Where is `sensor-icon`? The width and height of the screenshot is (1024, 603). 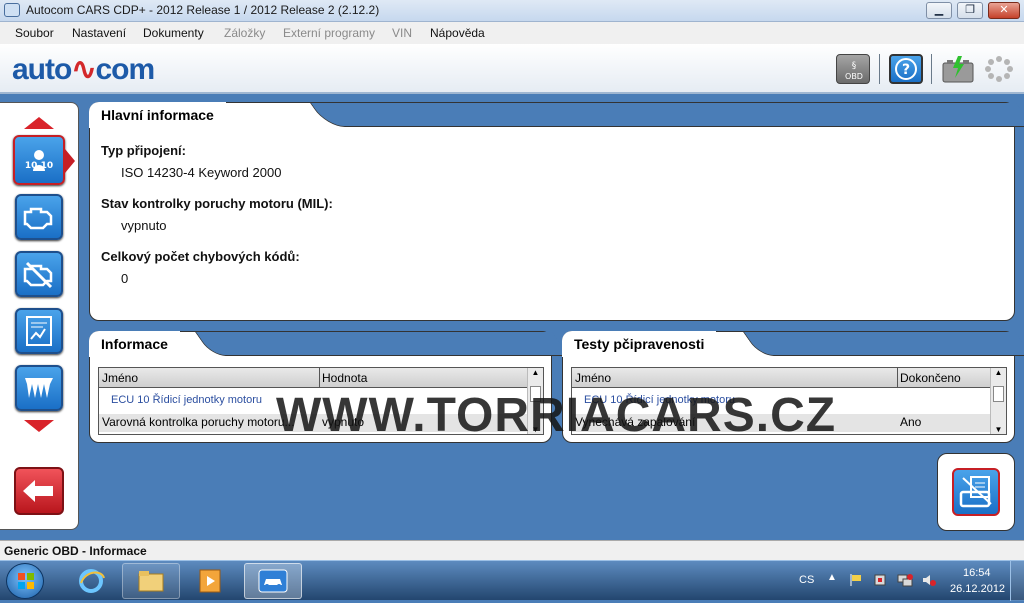 sensor-icon is located at coordinates (39, 388).